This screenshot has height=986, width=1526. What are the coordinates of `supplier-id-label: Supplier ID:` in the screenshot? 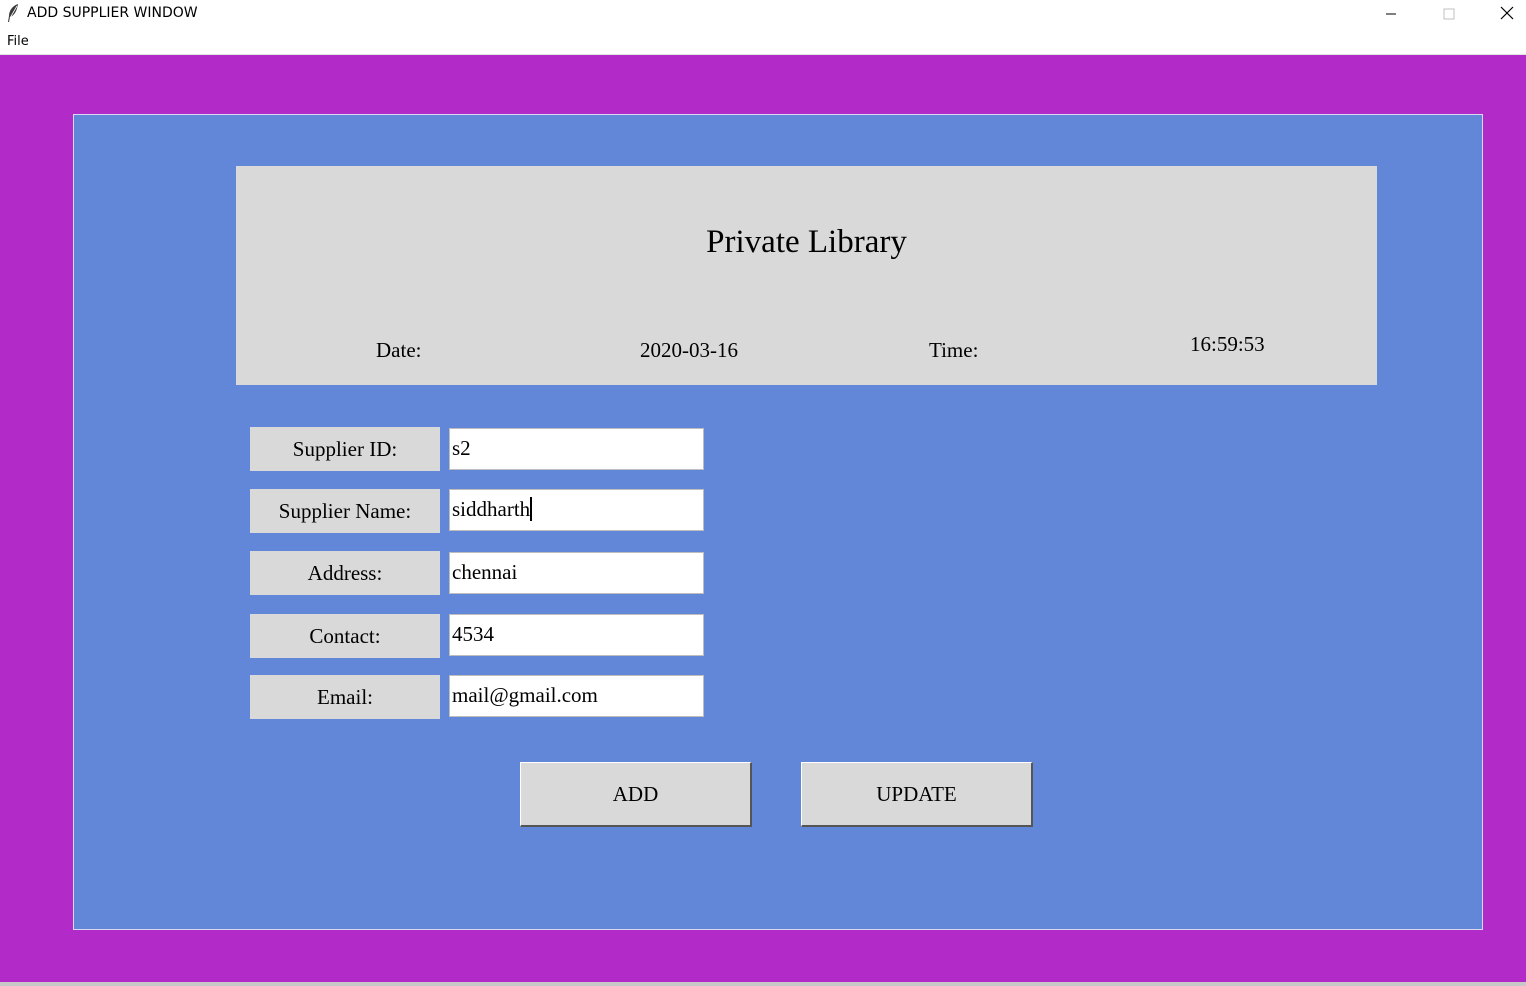 It's located at (345, 449).